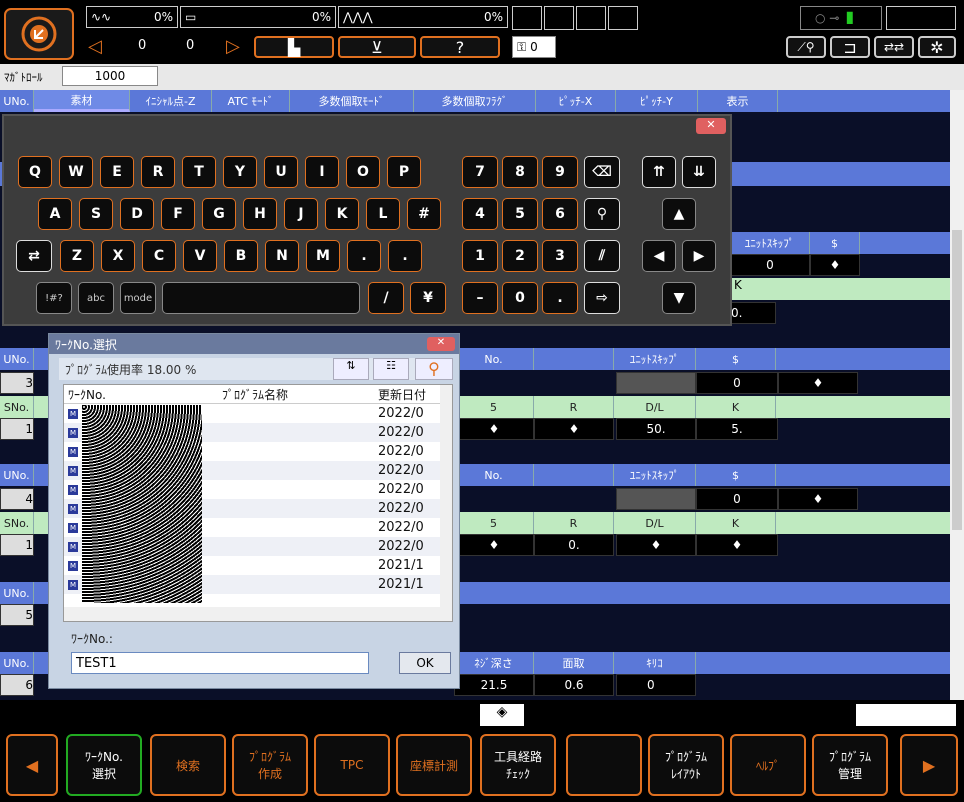 The width and height of the screenshot is (964, 802). I want to click on space-key, so click(261, 298).